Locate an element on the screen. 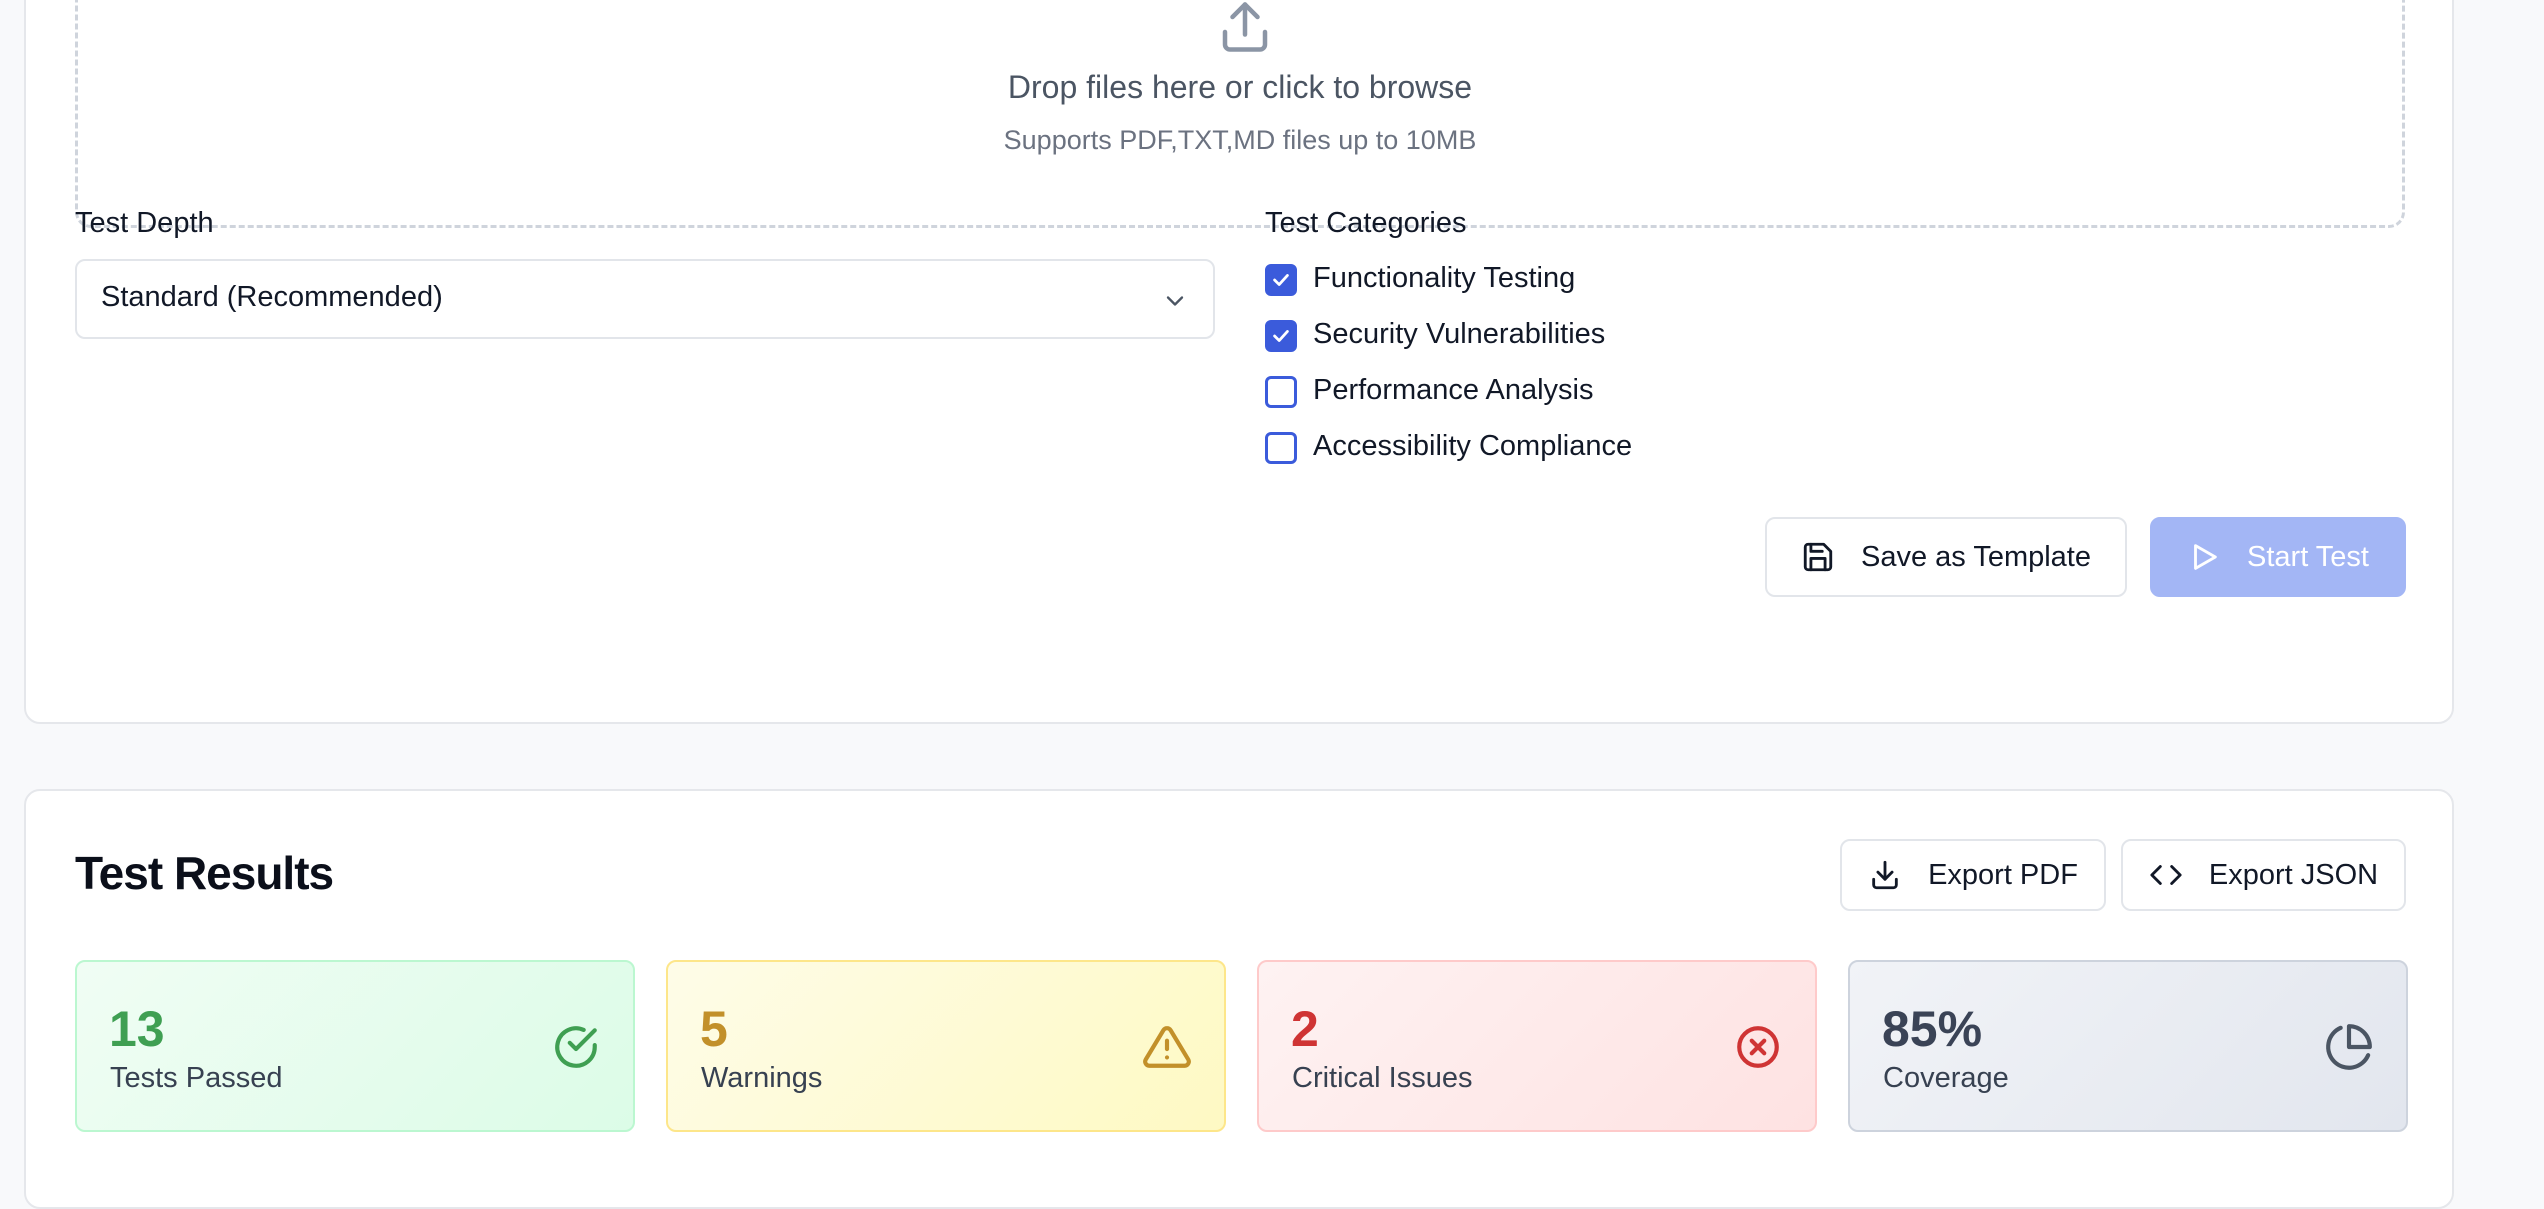  test-categories-label: Test Categories is located at coordinates (1366, 223).